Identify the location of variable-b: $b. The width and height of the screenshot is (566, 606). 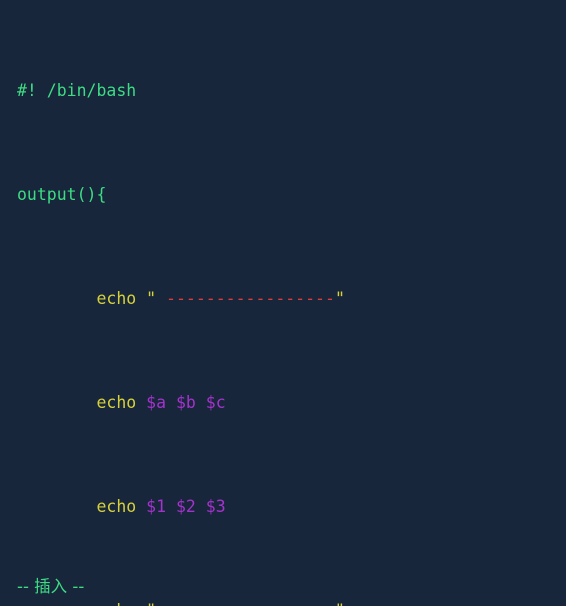
(185, 402).